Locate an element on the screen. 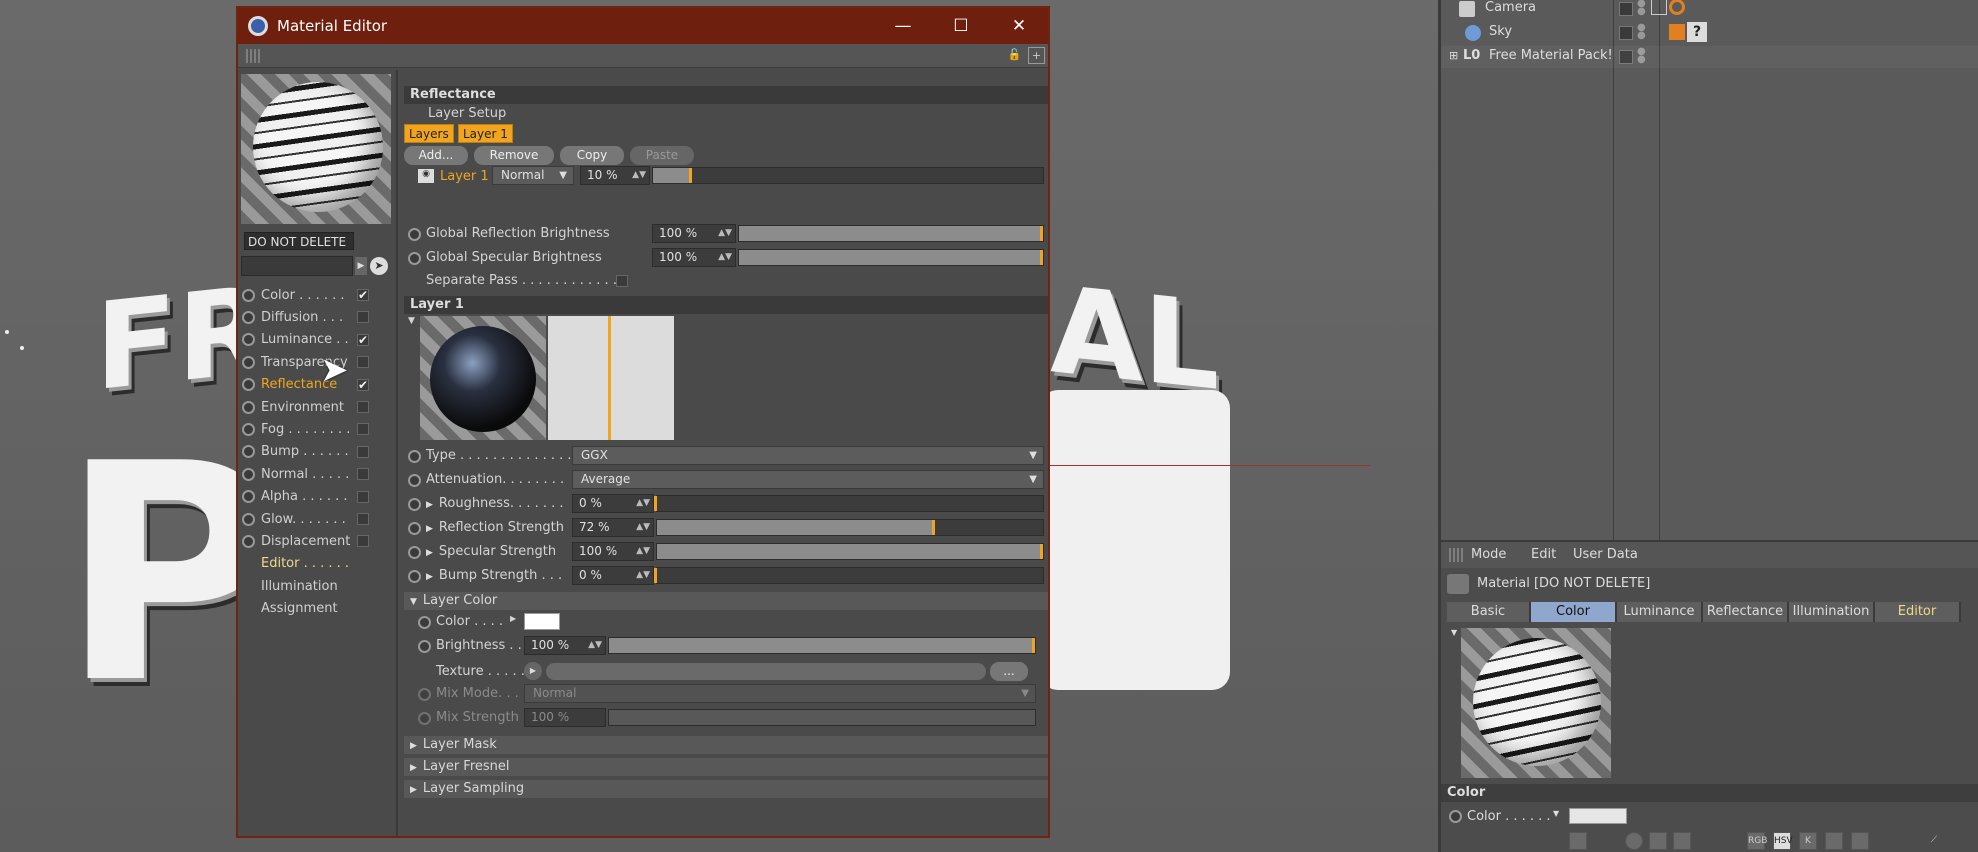 Image resolution: width=1978 pixels, height=852 pixels. image-picker-icon is located at coordinates (1682, 841).